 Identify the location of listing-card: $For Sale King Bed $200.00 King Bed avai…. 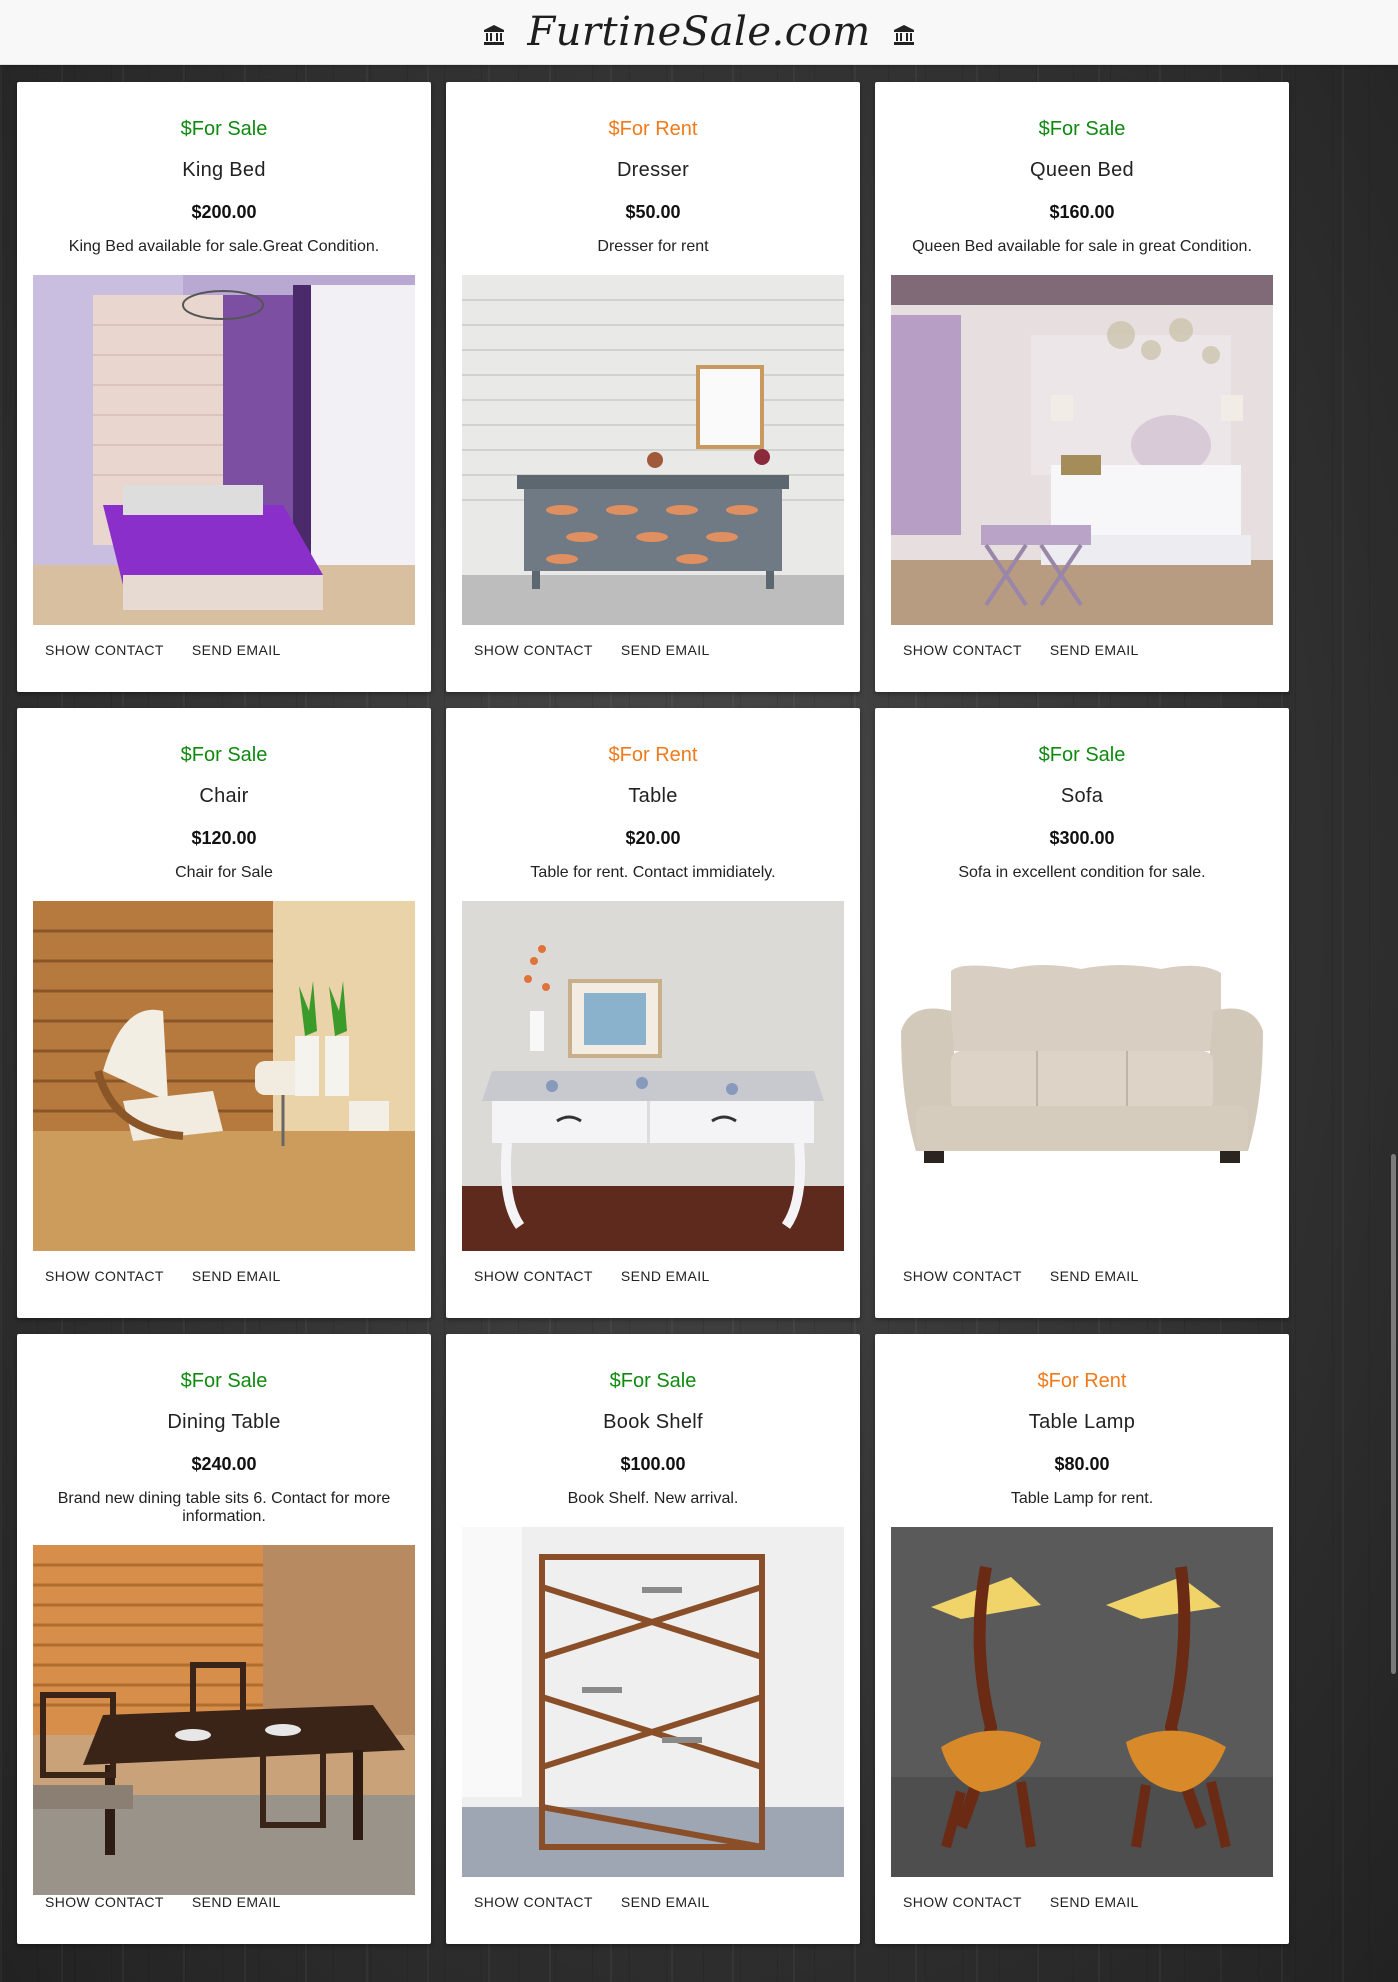
(224, 387).